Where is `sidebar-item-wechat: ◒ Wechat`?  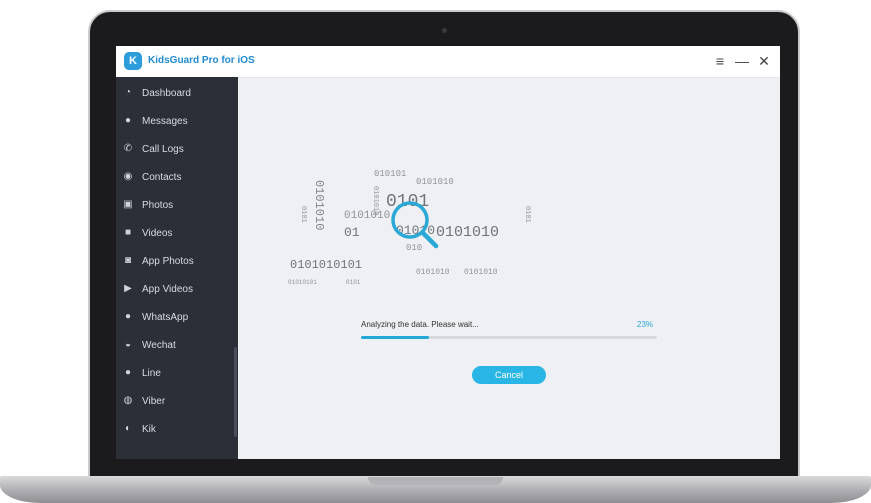
sidebar-item-wechat: ◒ Wechat is located at coordinates (175, 345).